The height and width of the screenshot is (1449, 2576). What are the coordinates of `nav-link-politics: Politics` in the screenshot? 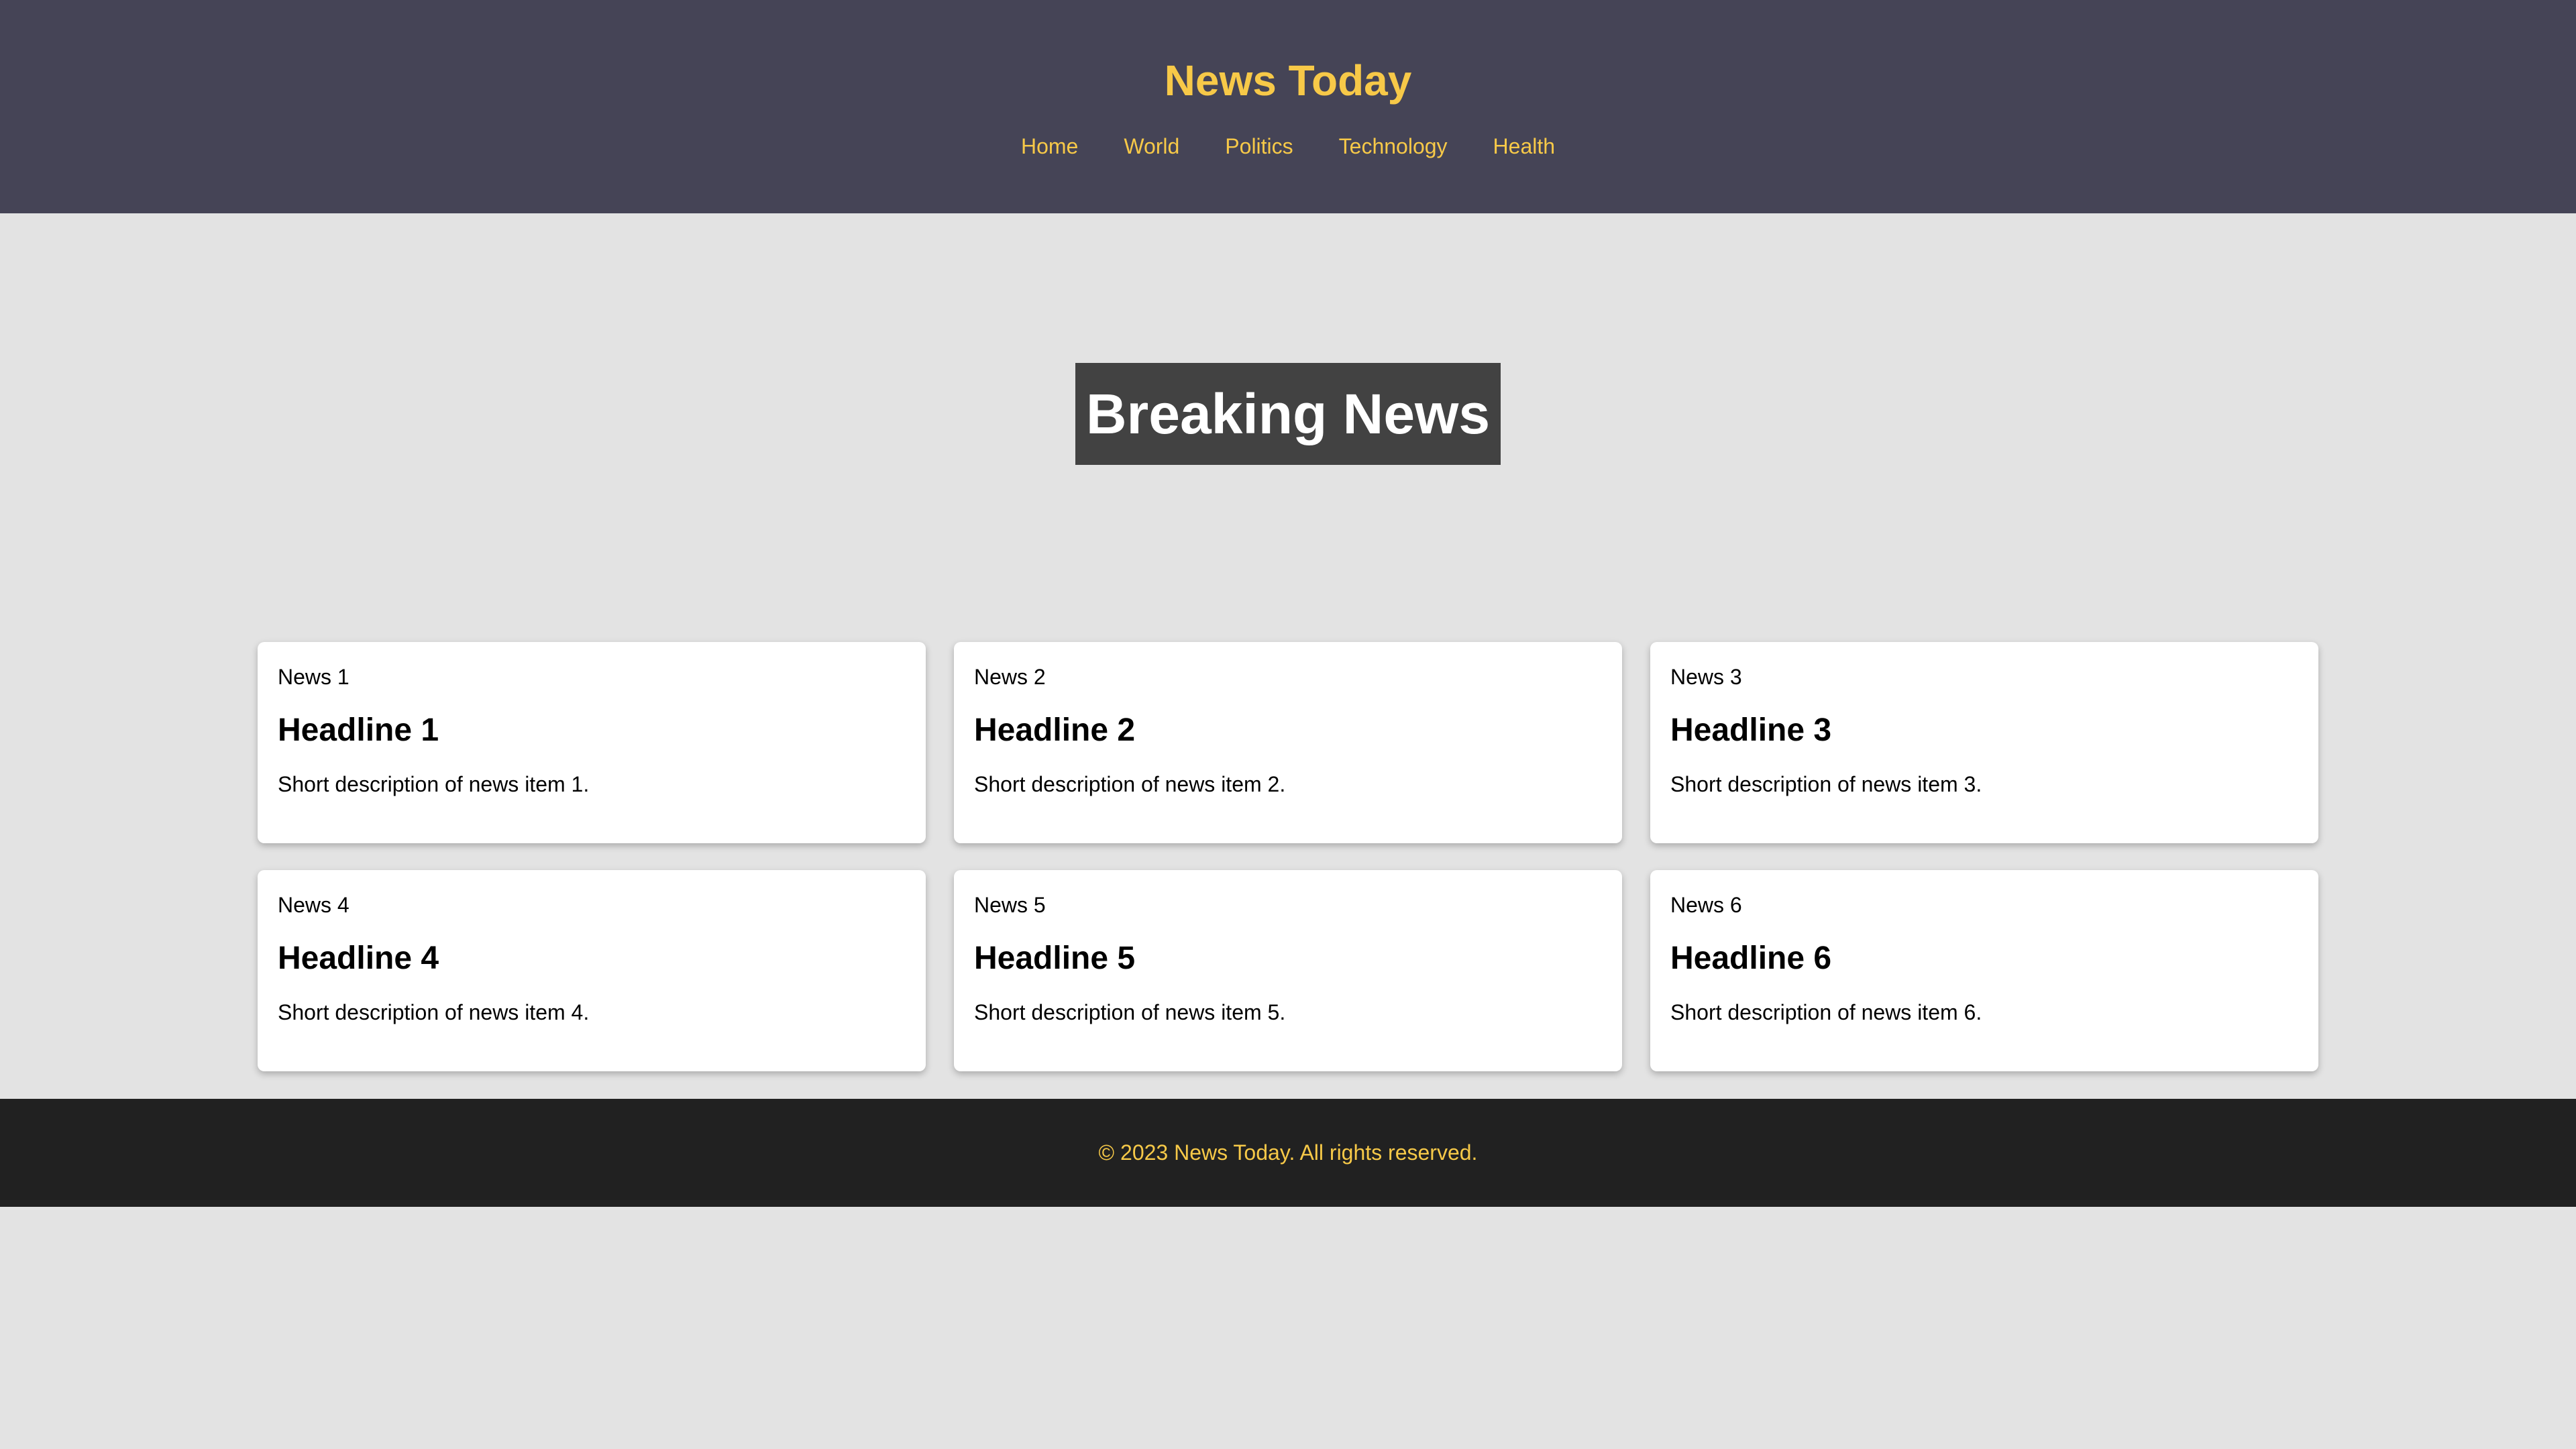 It's located at (1259, 146).